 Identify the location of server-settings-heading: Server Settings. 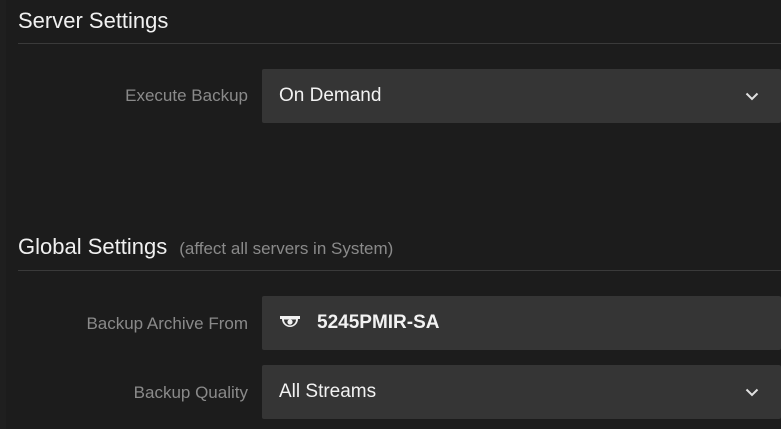
(93, 21).